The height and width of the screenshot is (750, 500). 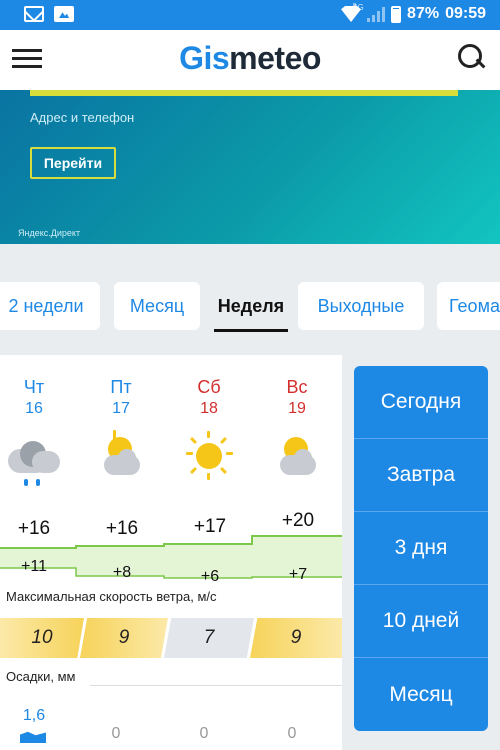 I want to click on period-month-button: Месяц, so click(x=421, y=694).